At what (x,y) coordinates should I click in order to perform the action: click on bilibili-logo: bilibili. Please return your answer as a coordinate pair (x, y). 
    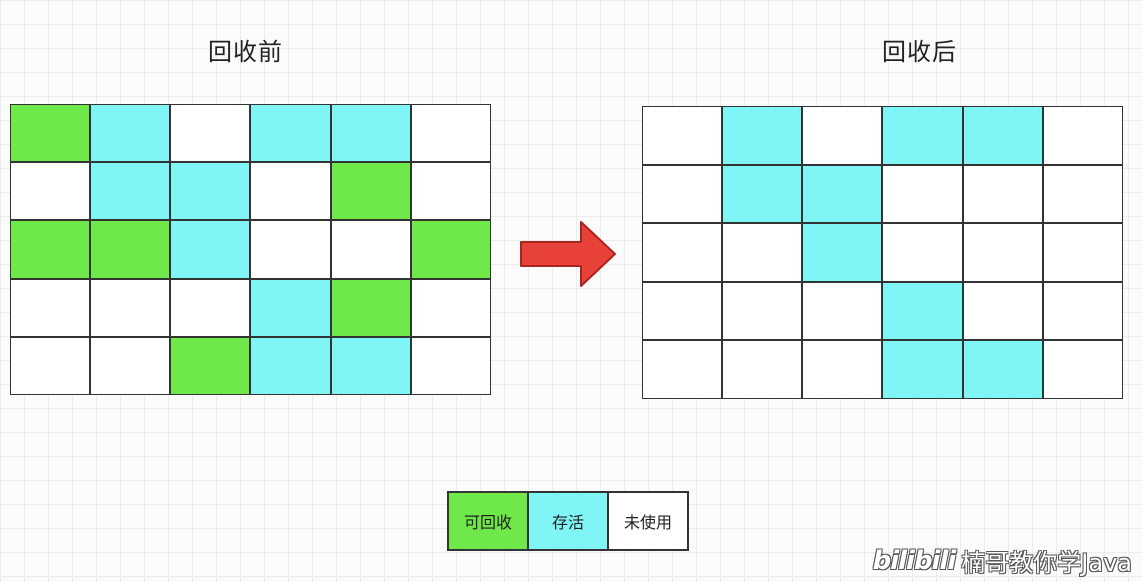
    Looking at the image, I should click on (914, 560).